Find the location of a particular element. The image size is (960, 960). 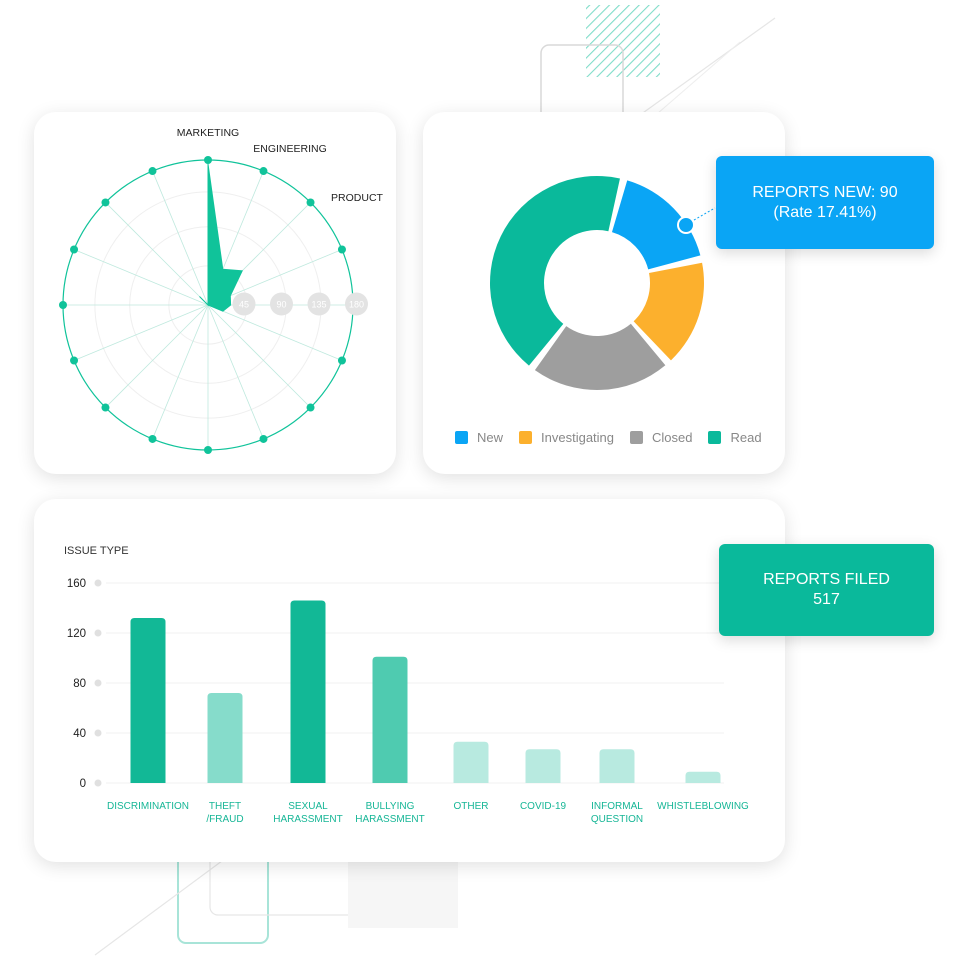

bar-chart-title: ISSUE TYPE is located at coordinates (96, 551).